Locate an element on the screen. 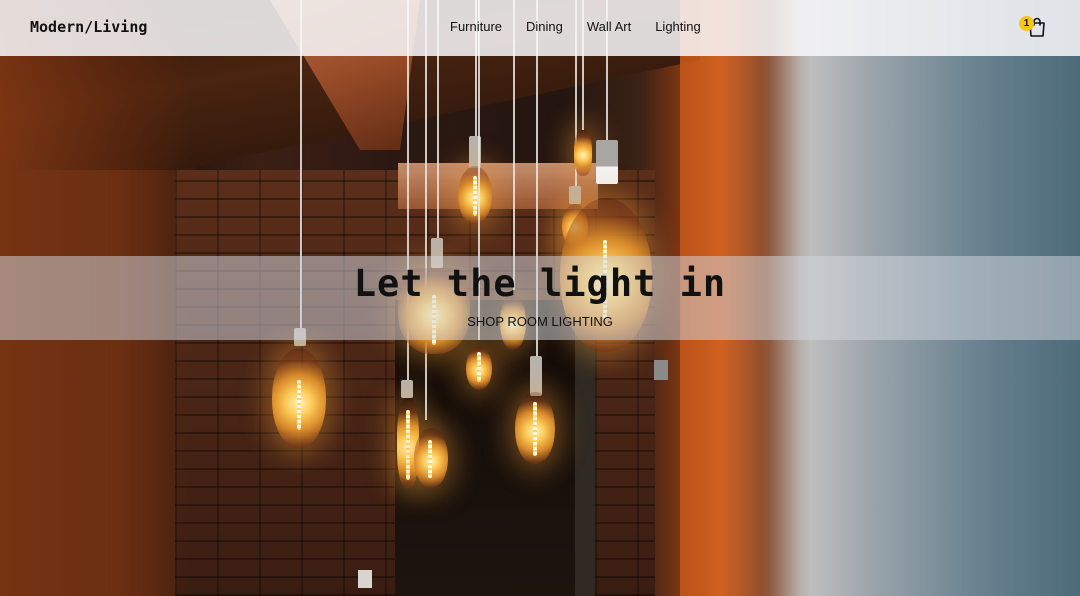 The width and height of the screenshot is (1080, 596). shop-room-lighting-link: SHOP ROOM LIGHTING is located at coordinates (540, 321).